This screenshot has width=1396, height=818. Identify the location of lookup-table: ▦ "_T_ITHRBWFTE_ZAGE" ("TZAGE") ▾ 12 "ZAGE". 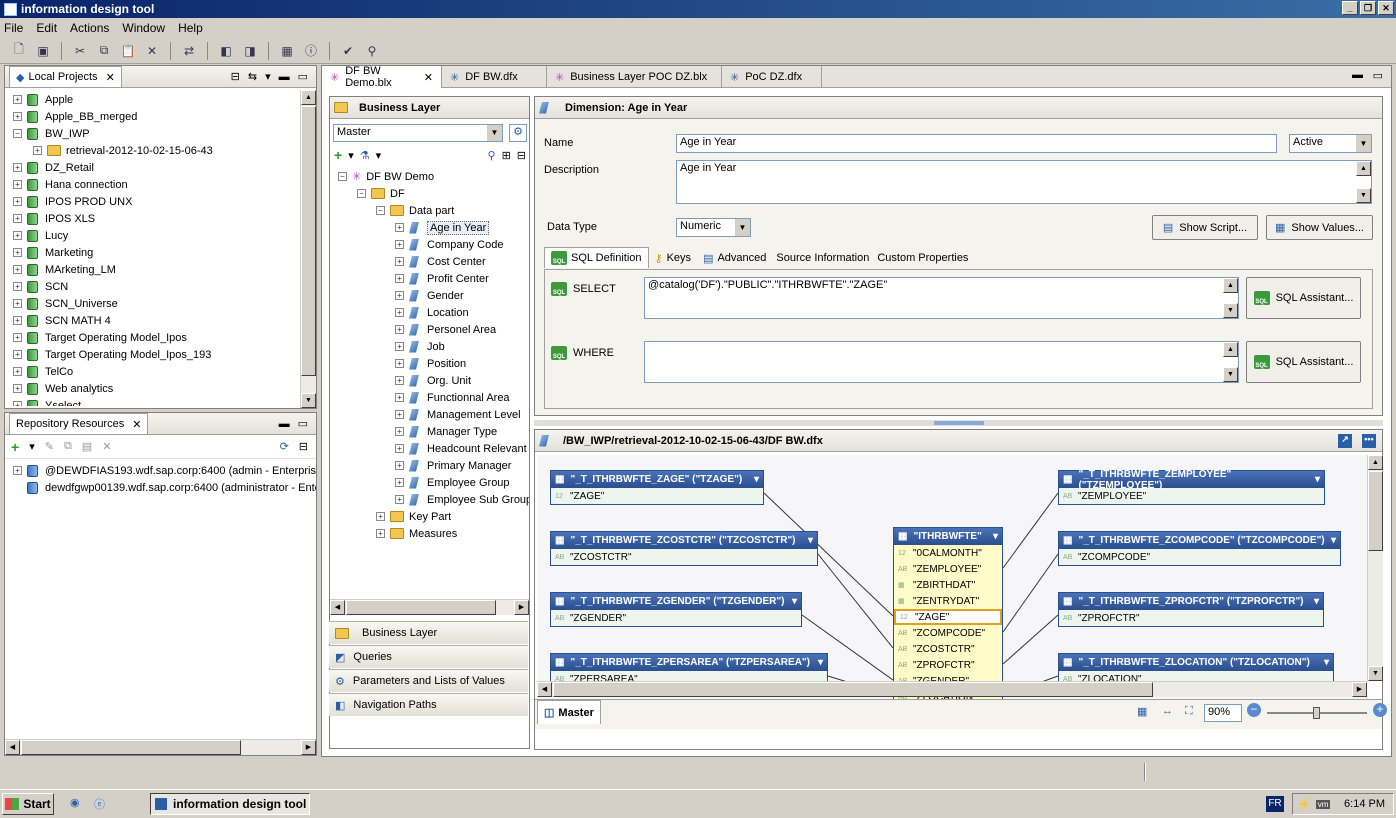
(657, 487).